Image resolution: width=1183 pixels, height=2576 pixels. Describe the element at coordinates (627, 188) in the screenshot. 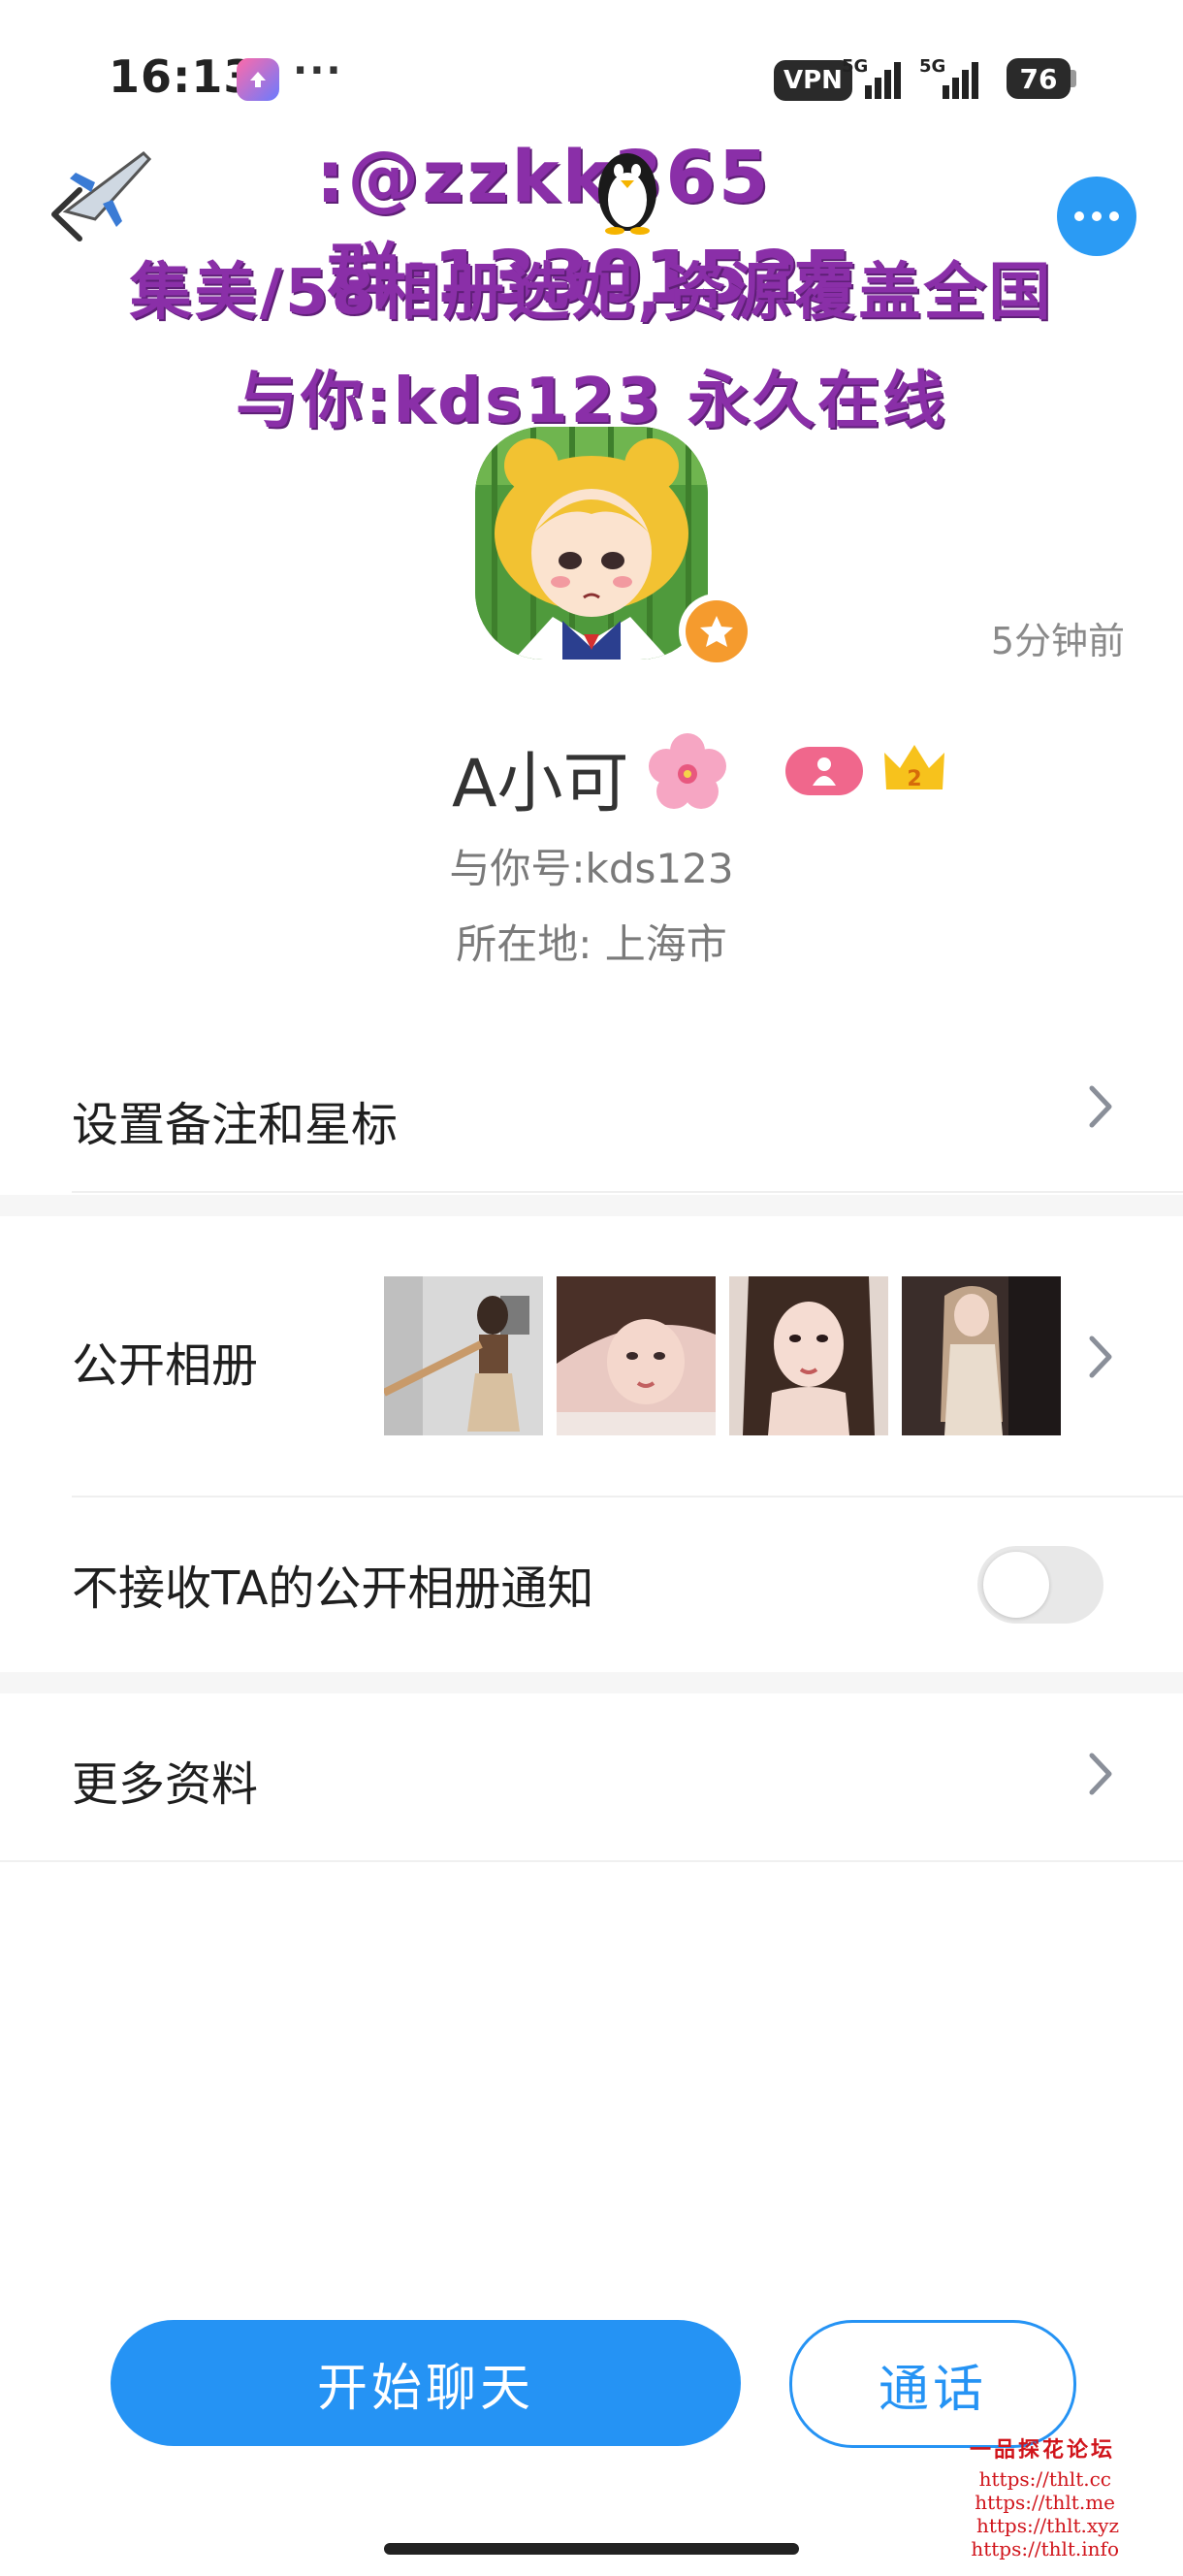

I see `penguin-icon` at that location.